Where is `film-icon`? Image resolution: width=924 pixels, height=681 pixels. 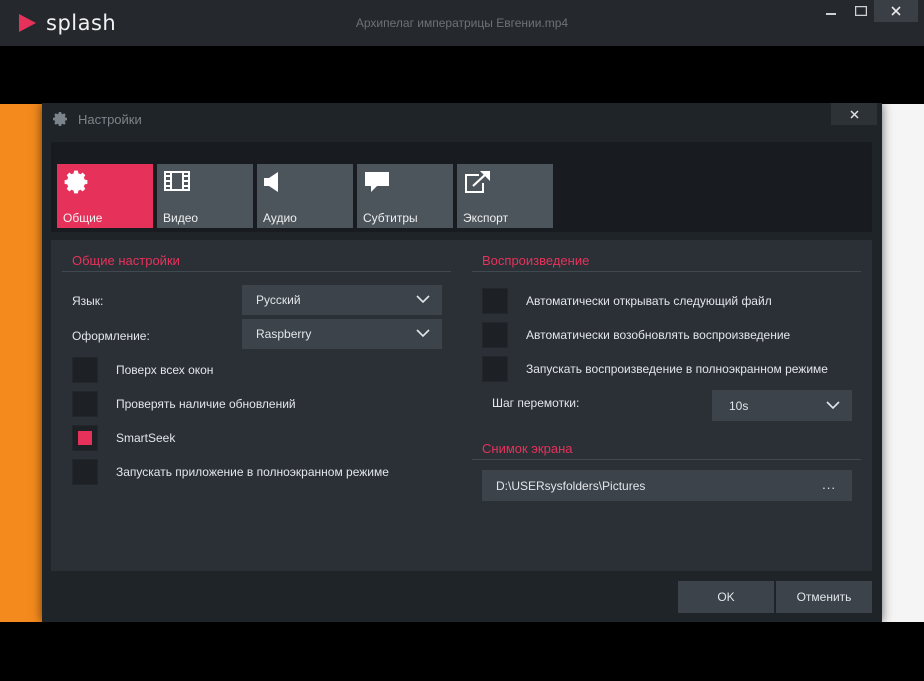
film-icon is located at coordinates (177, 181).